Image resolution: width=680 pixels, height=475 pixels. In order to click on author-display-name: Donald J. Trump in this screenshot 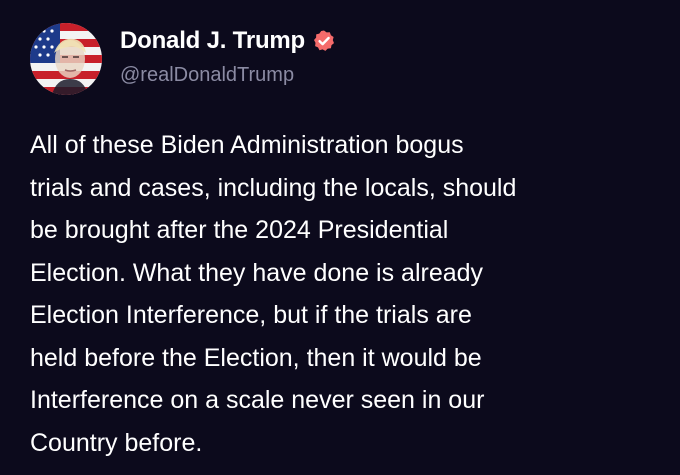, I will do `click(212, 41)`.